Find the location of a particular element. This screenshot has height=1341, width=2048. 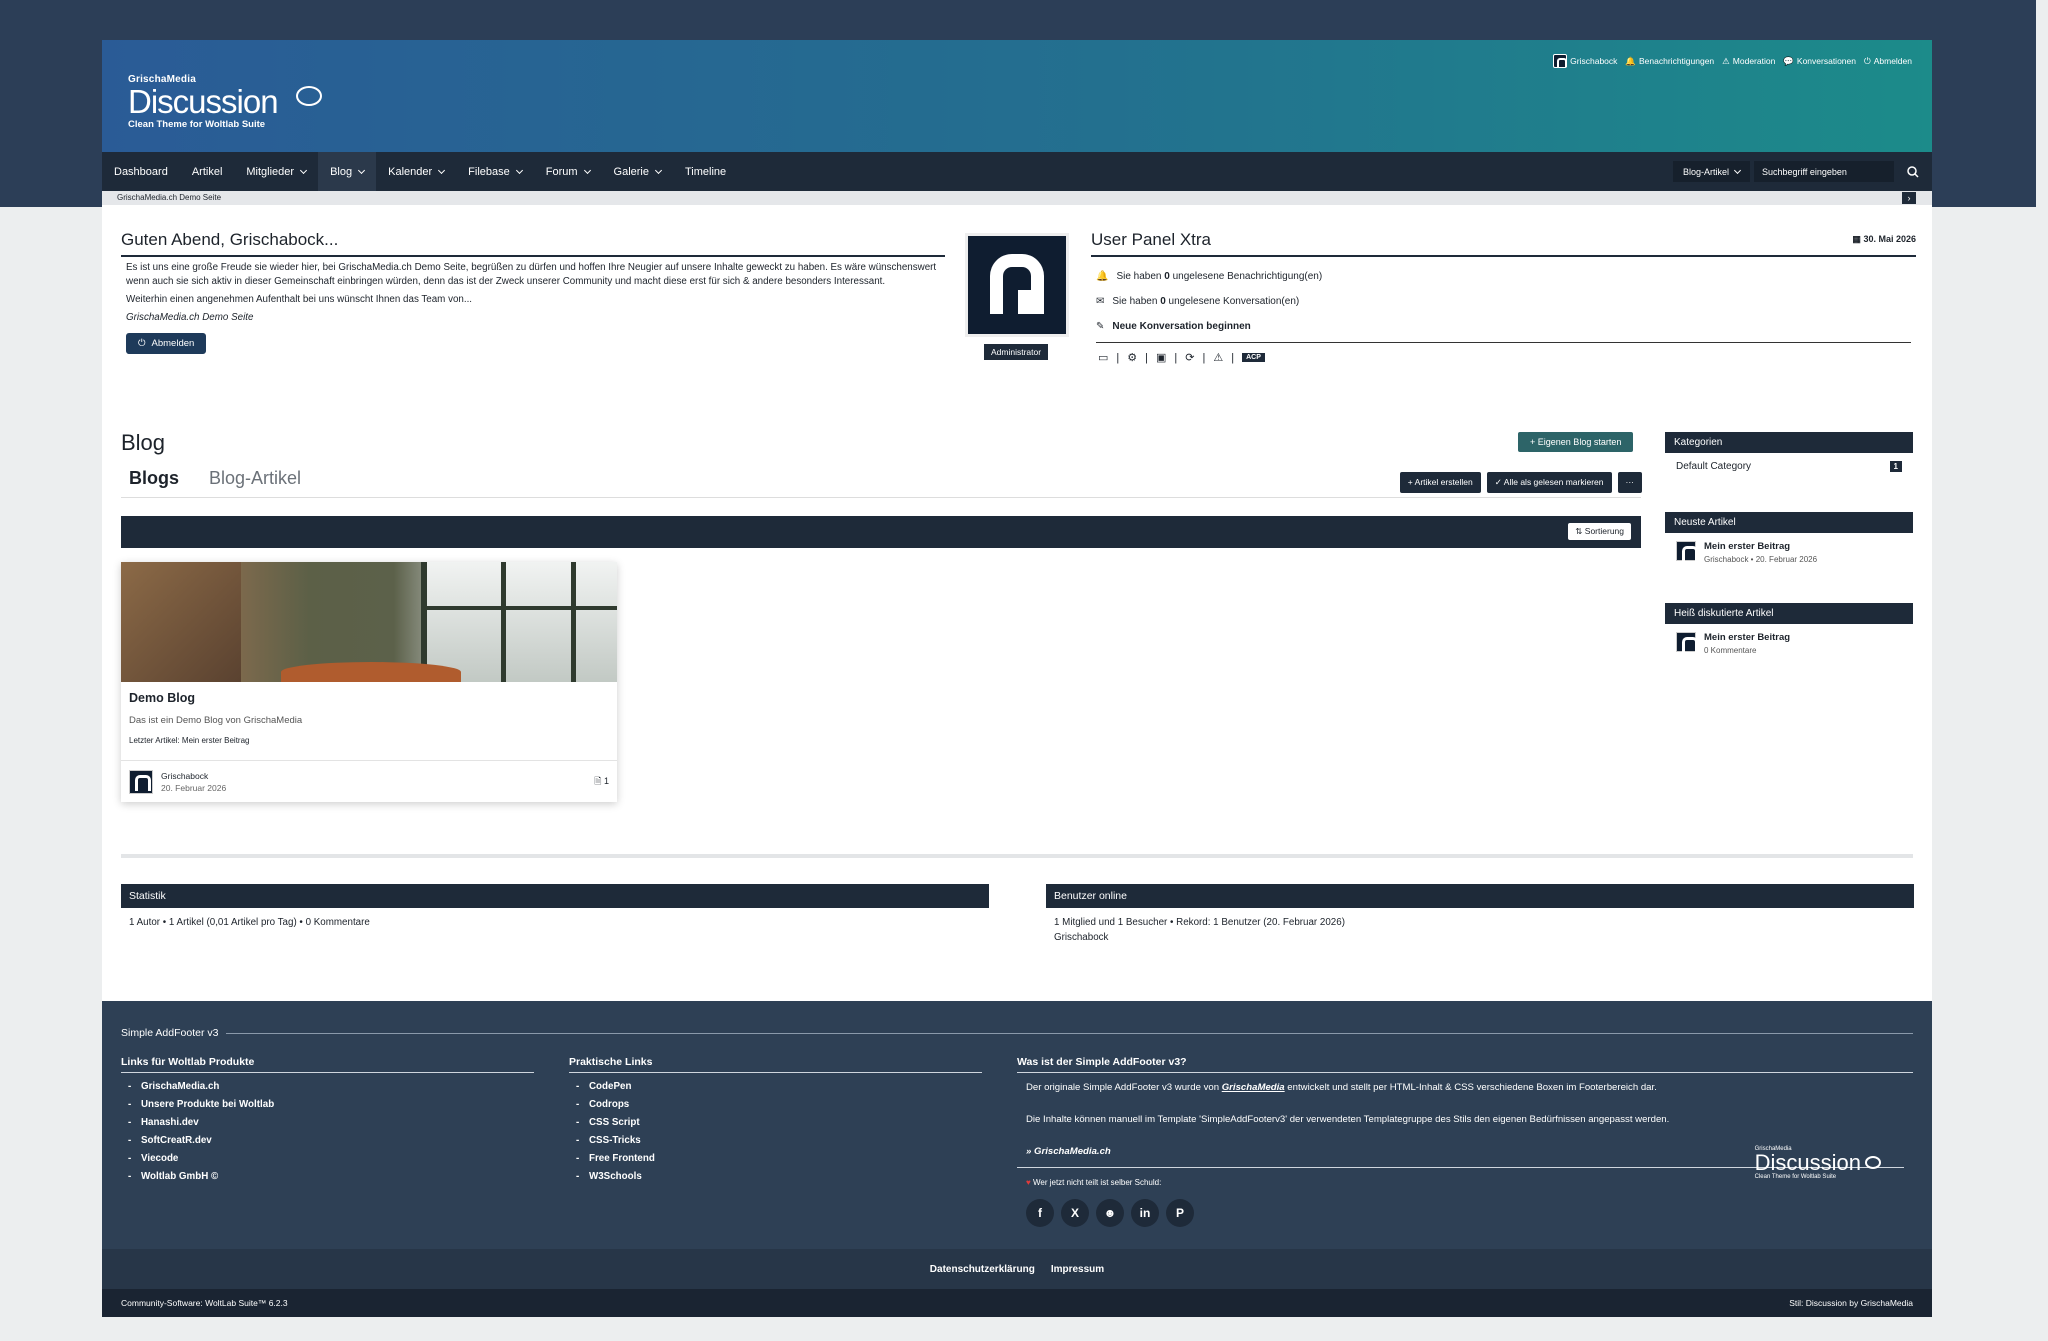

x-icon: X is located at coordinates (1075, 1213).